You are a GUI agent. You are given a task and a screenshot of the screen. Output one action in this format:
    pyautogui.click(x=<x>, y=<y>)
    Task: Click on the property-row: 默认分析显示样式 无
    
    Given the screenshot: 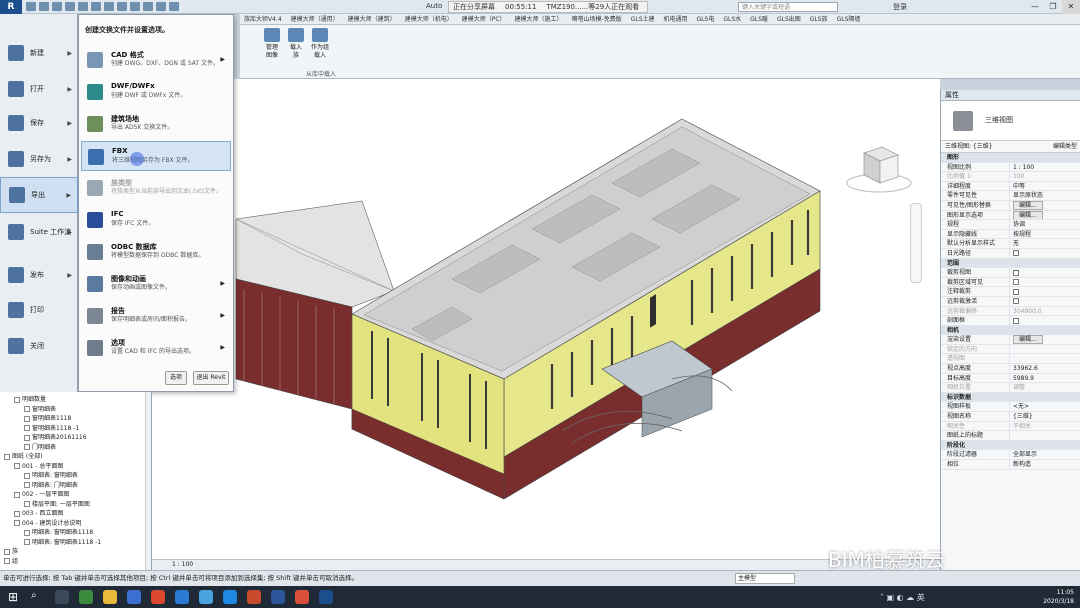 What is the action you would take?
    pyautogui.click(x=1010, y=244)
    